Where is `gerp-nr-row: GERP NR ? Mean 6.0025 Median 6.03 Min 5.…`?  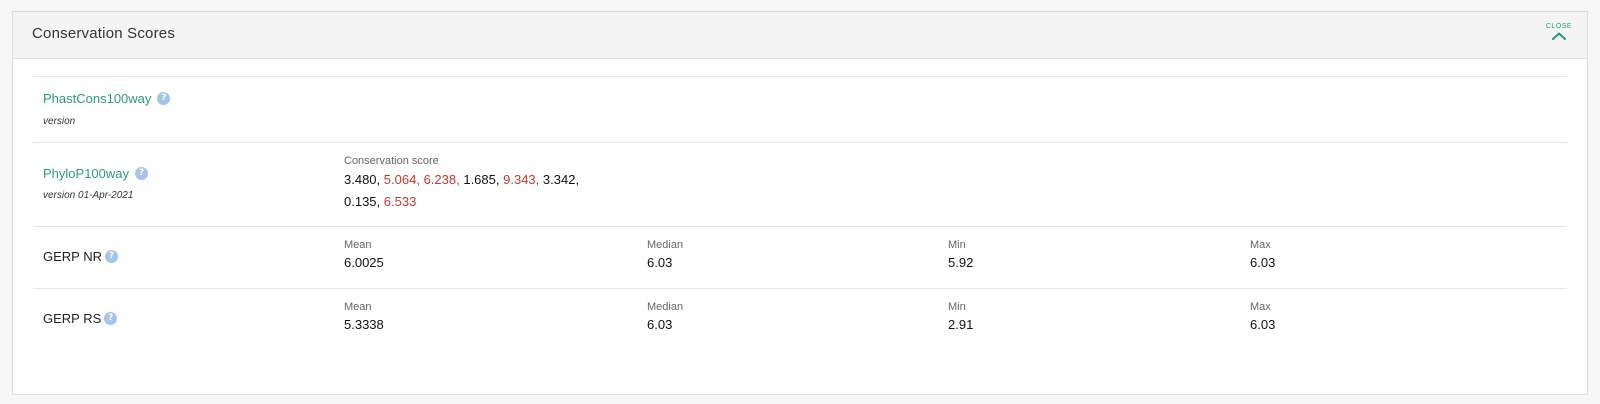 gerp-nr-row: GERP NR ? Mean 6.0025 Median 6.03 Min 5.… is located at coordinates (800, 257).